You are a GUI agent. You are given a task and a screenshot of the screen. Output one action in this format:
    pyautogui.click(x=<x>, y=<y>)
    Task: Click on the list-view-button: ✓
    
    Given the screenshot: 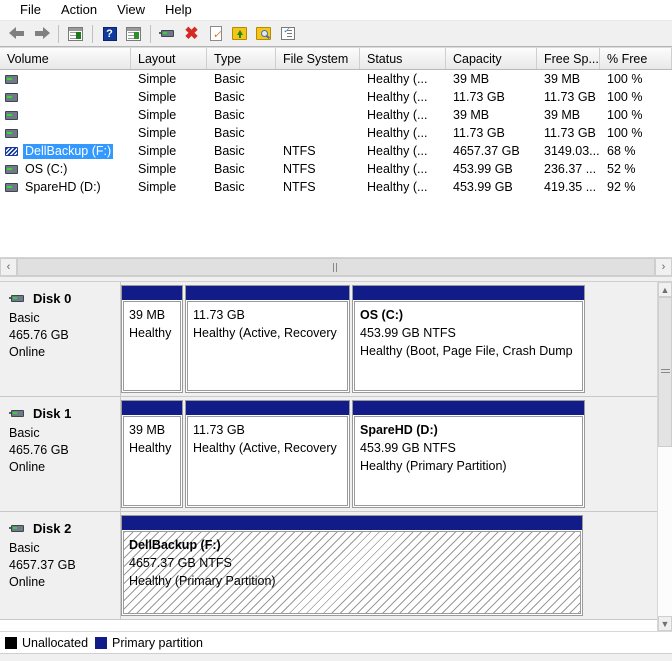 What is the action you would take?
    pyautogui.click(x=287, y=34)
    